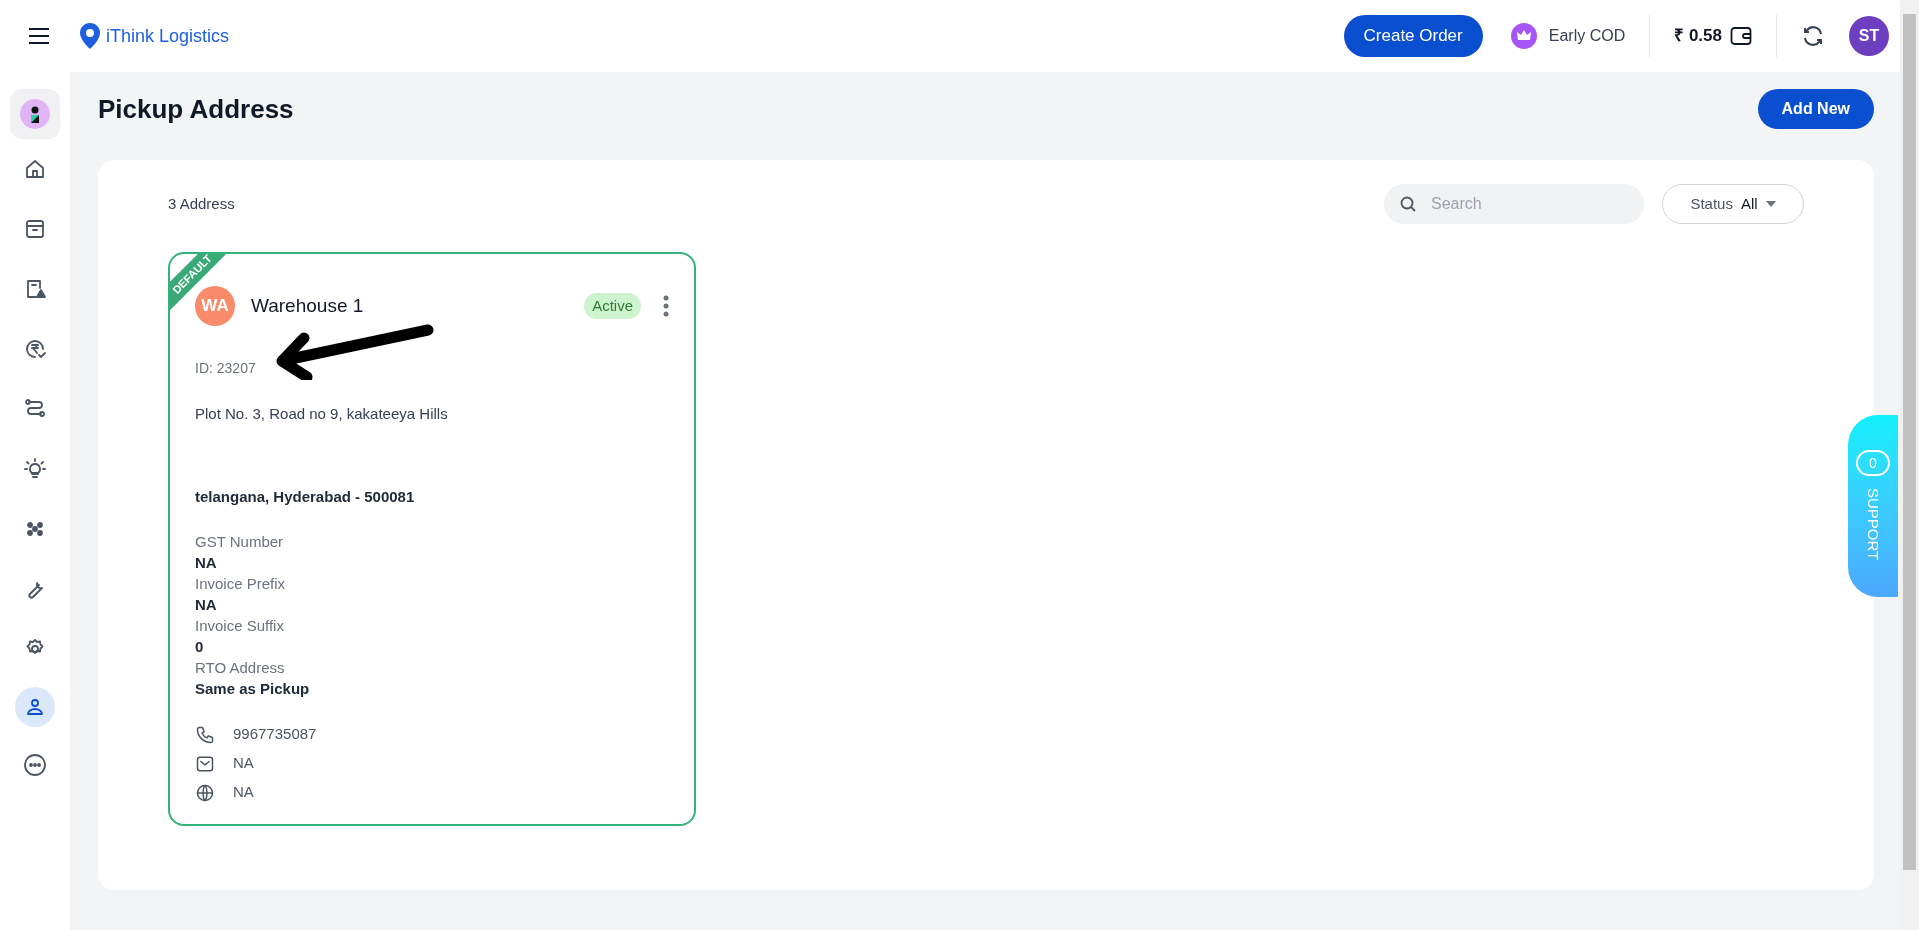 The image size is (1919, 930). Describe the element at coordinates (205, 734) in the screenshot. I see `phone-icon` at that location.